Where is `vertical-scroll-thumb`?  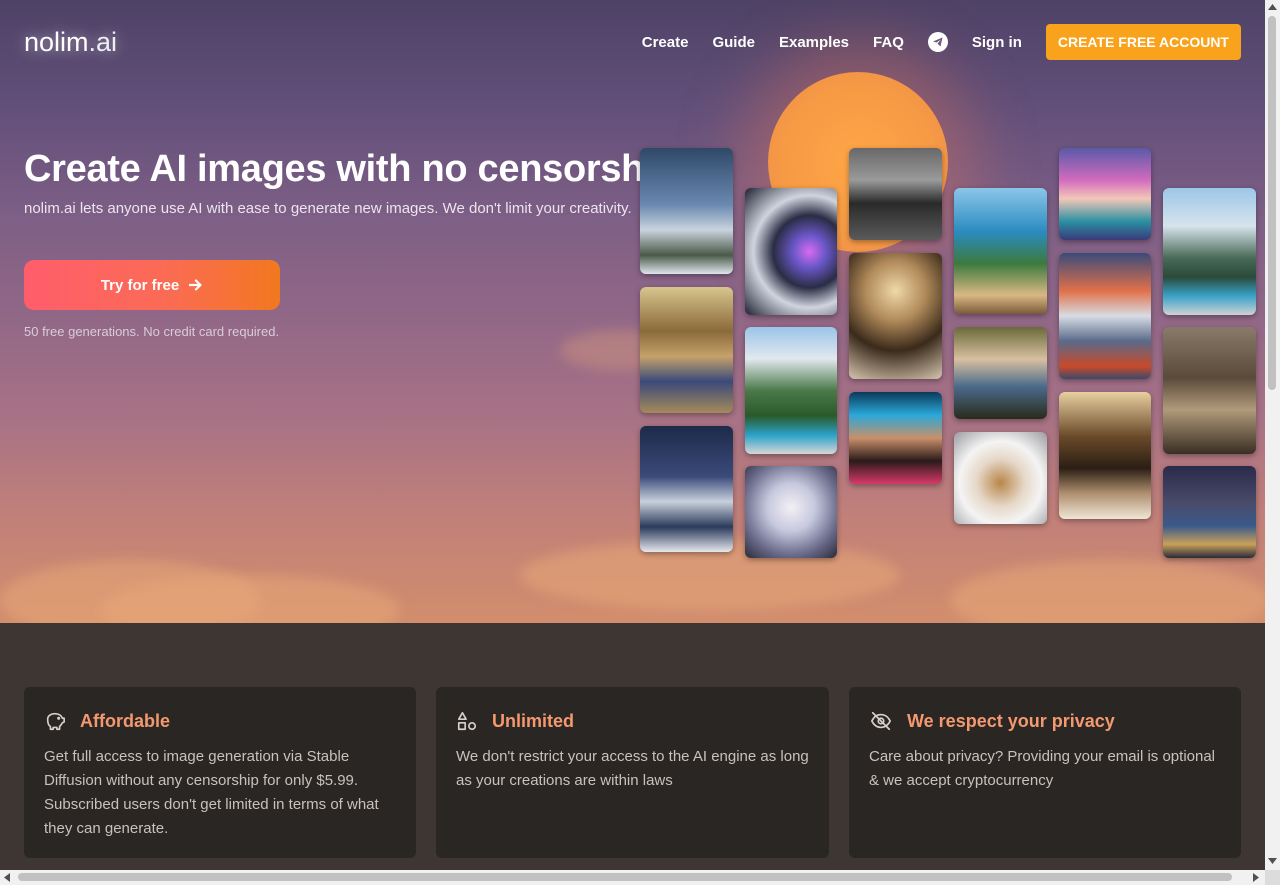
vertical-scroll-thumb is located at coordinates (1272, 203).